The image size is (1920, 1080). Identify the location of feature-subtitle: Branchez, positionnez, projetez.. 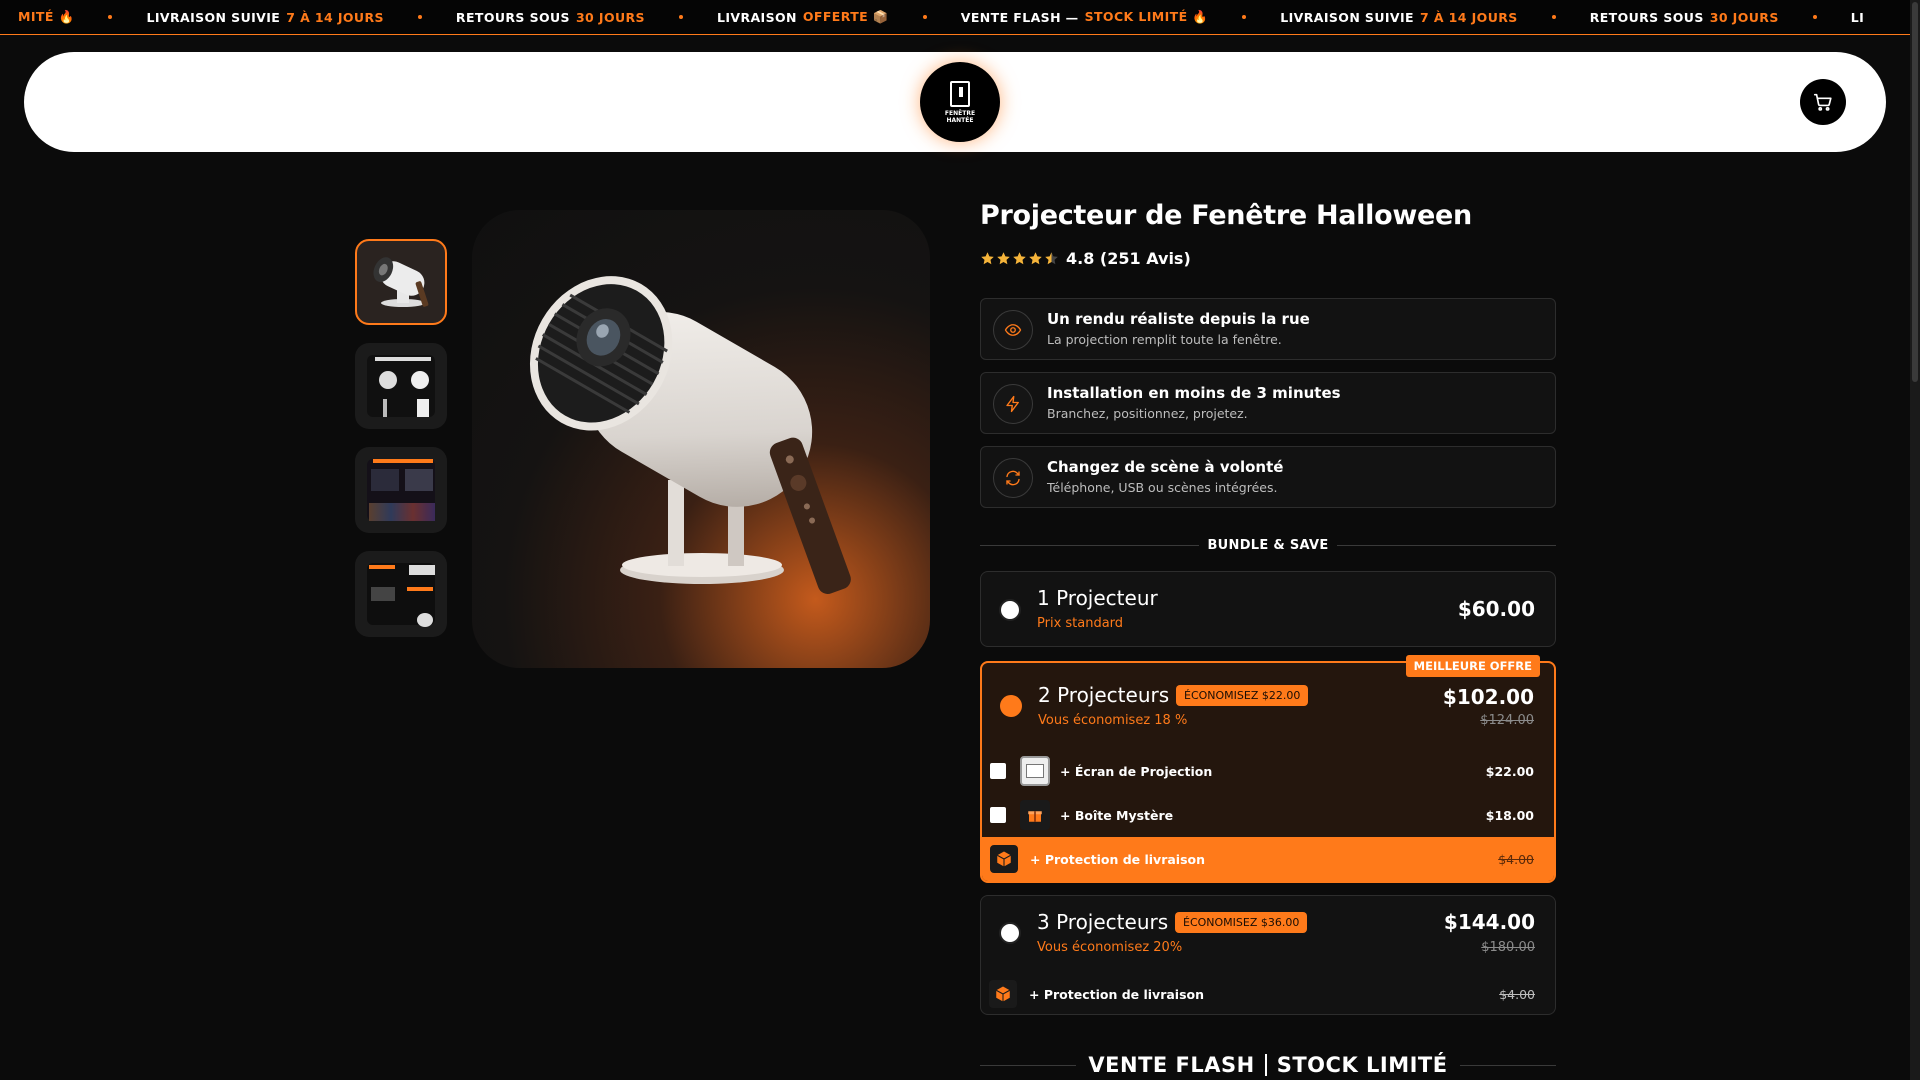
(1147, 413).